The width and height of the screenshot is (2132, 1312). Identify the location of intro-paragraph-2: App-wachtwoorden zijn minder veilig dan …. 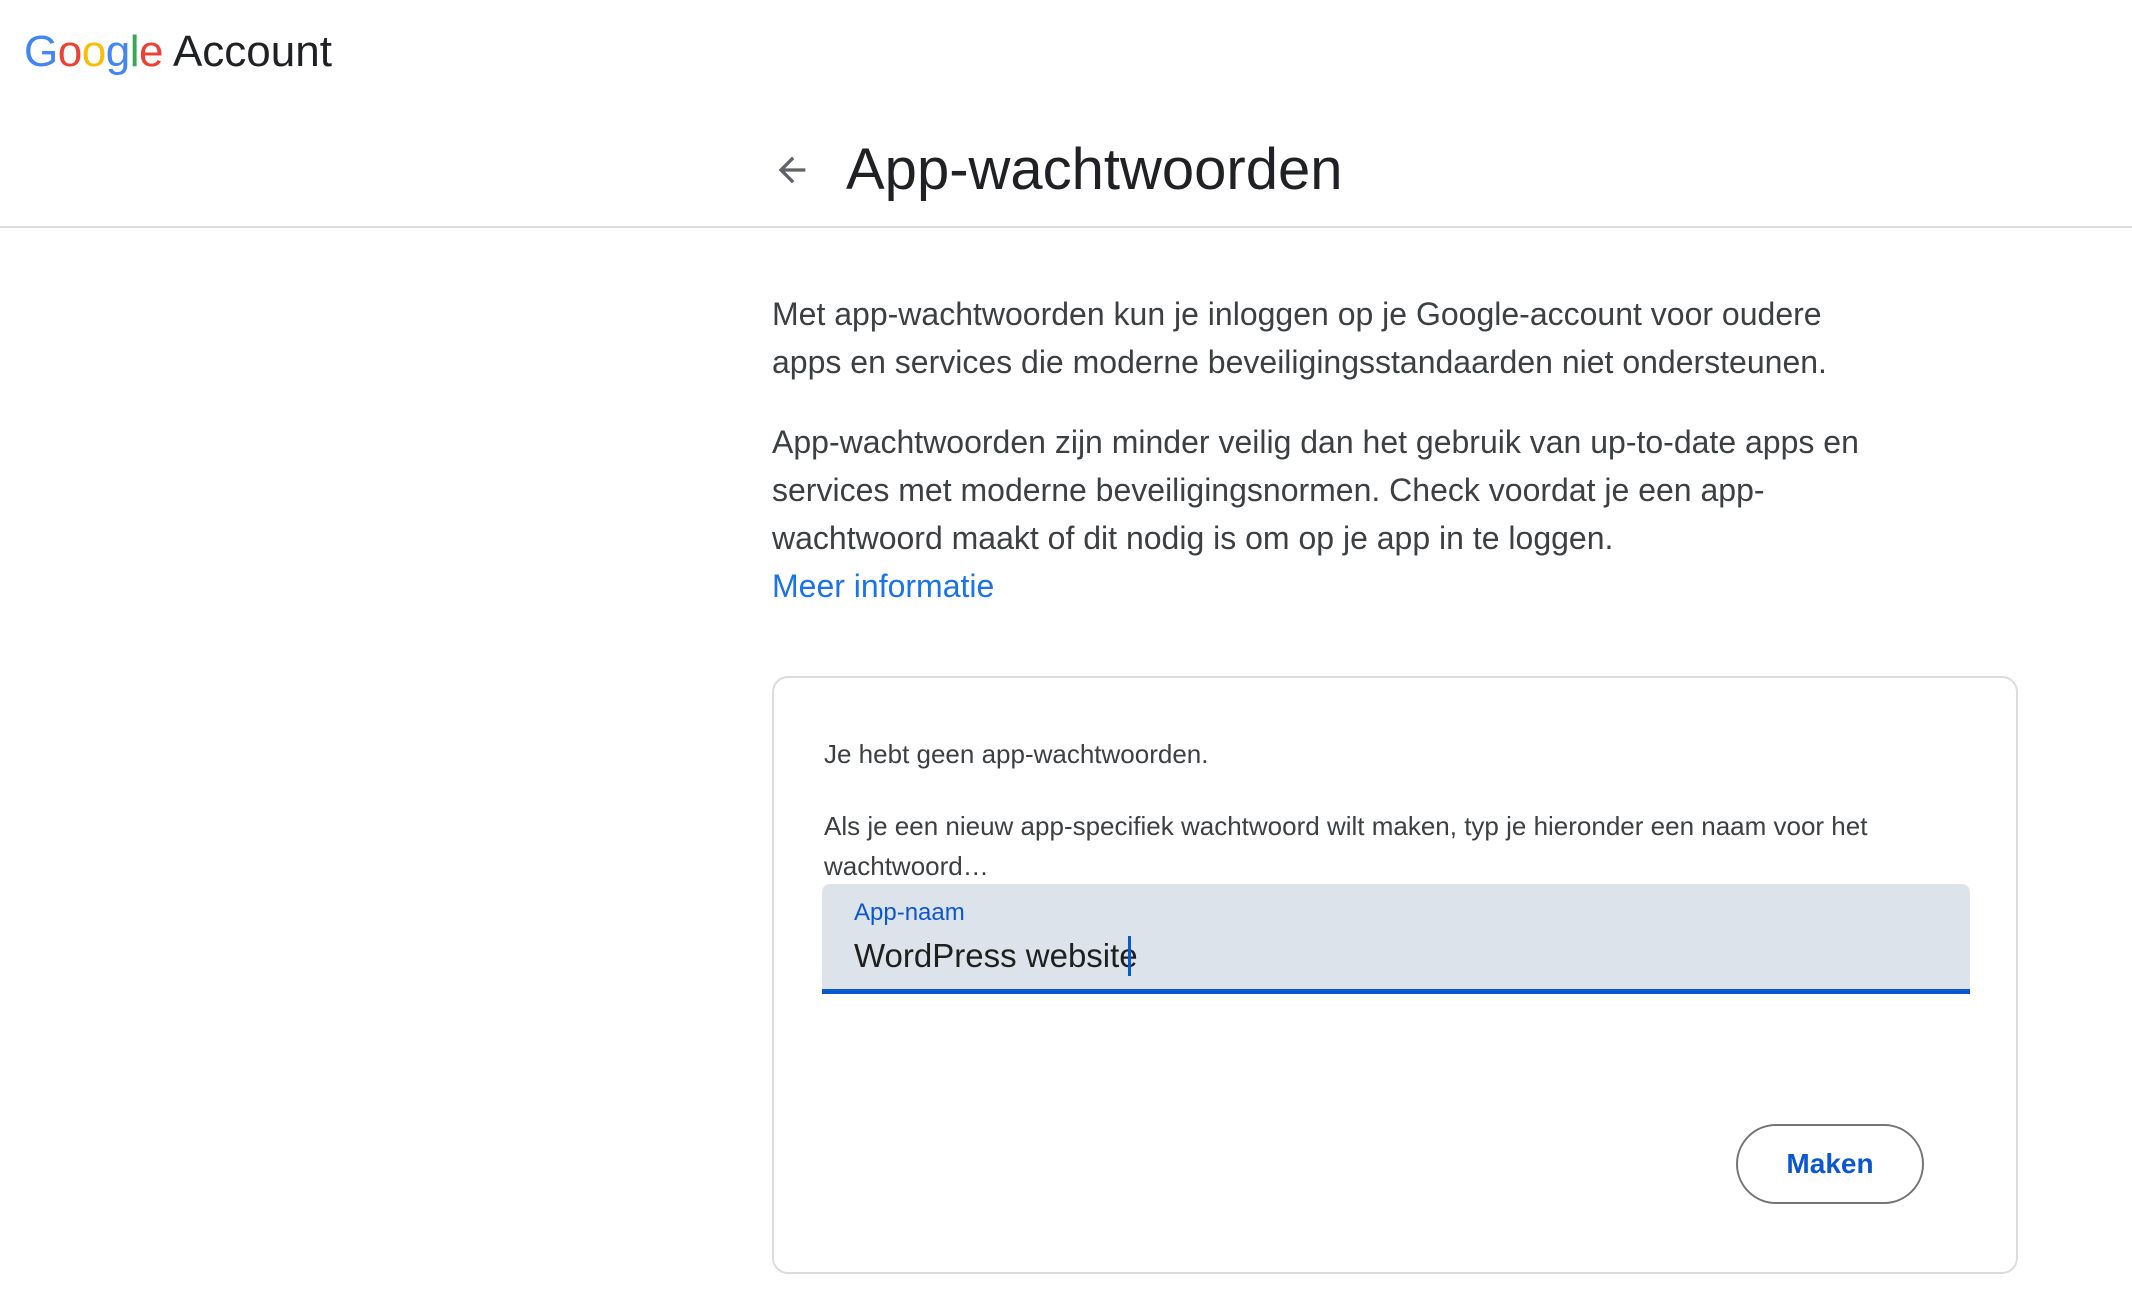
(1315, 490).